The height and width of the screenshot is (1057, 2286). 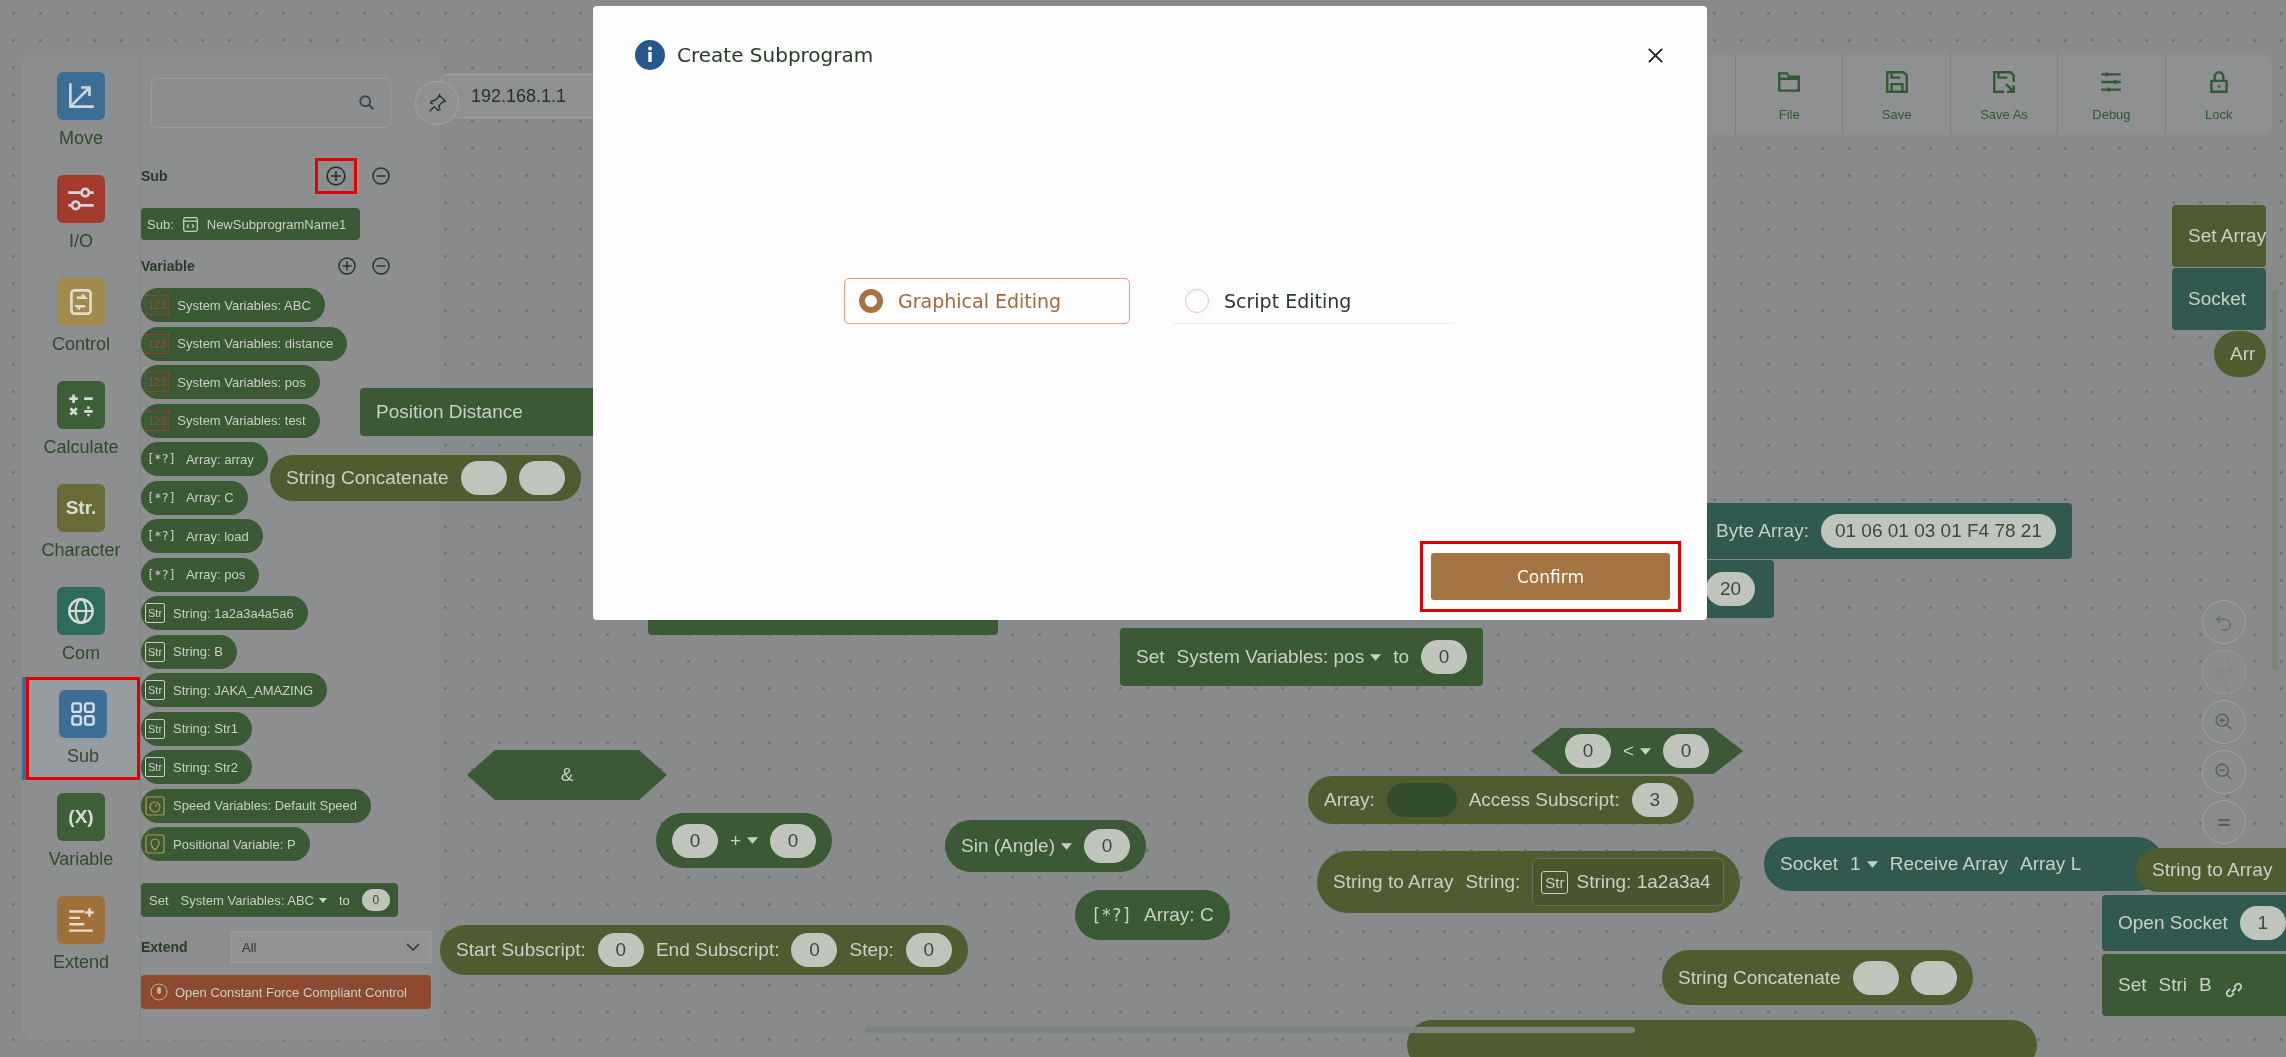 What do you see at coordinates (871, 950) in the screenshot?
I see `block-label: Step:` at bounding box center [871, 950].